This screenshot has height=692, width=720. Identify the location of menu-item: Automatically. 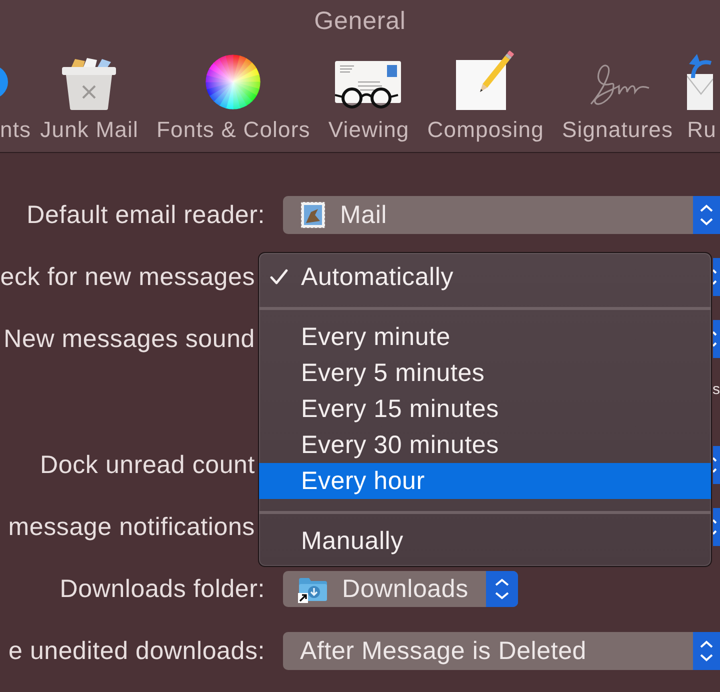
(485, 277).